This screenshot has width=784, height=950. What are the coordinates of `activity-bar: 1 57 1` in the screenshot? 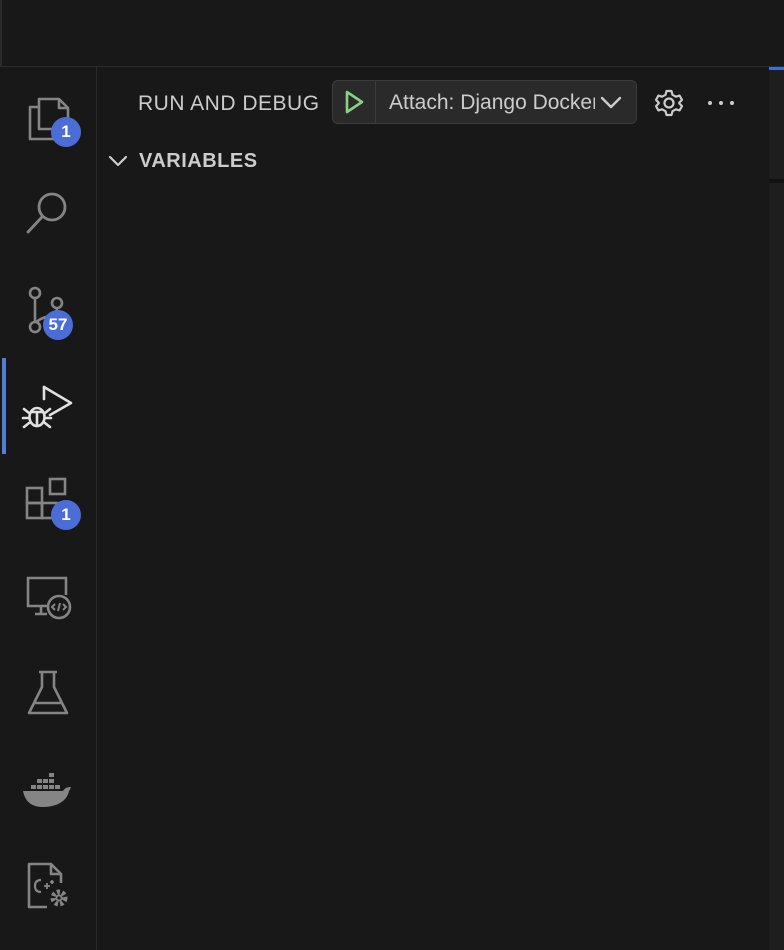 It's located at (48, 508).